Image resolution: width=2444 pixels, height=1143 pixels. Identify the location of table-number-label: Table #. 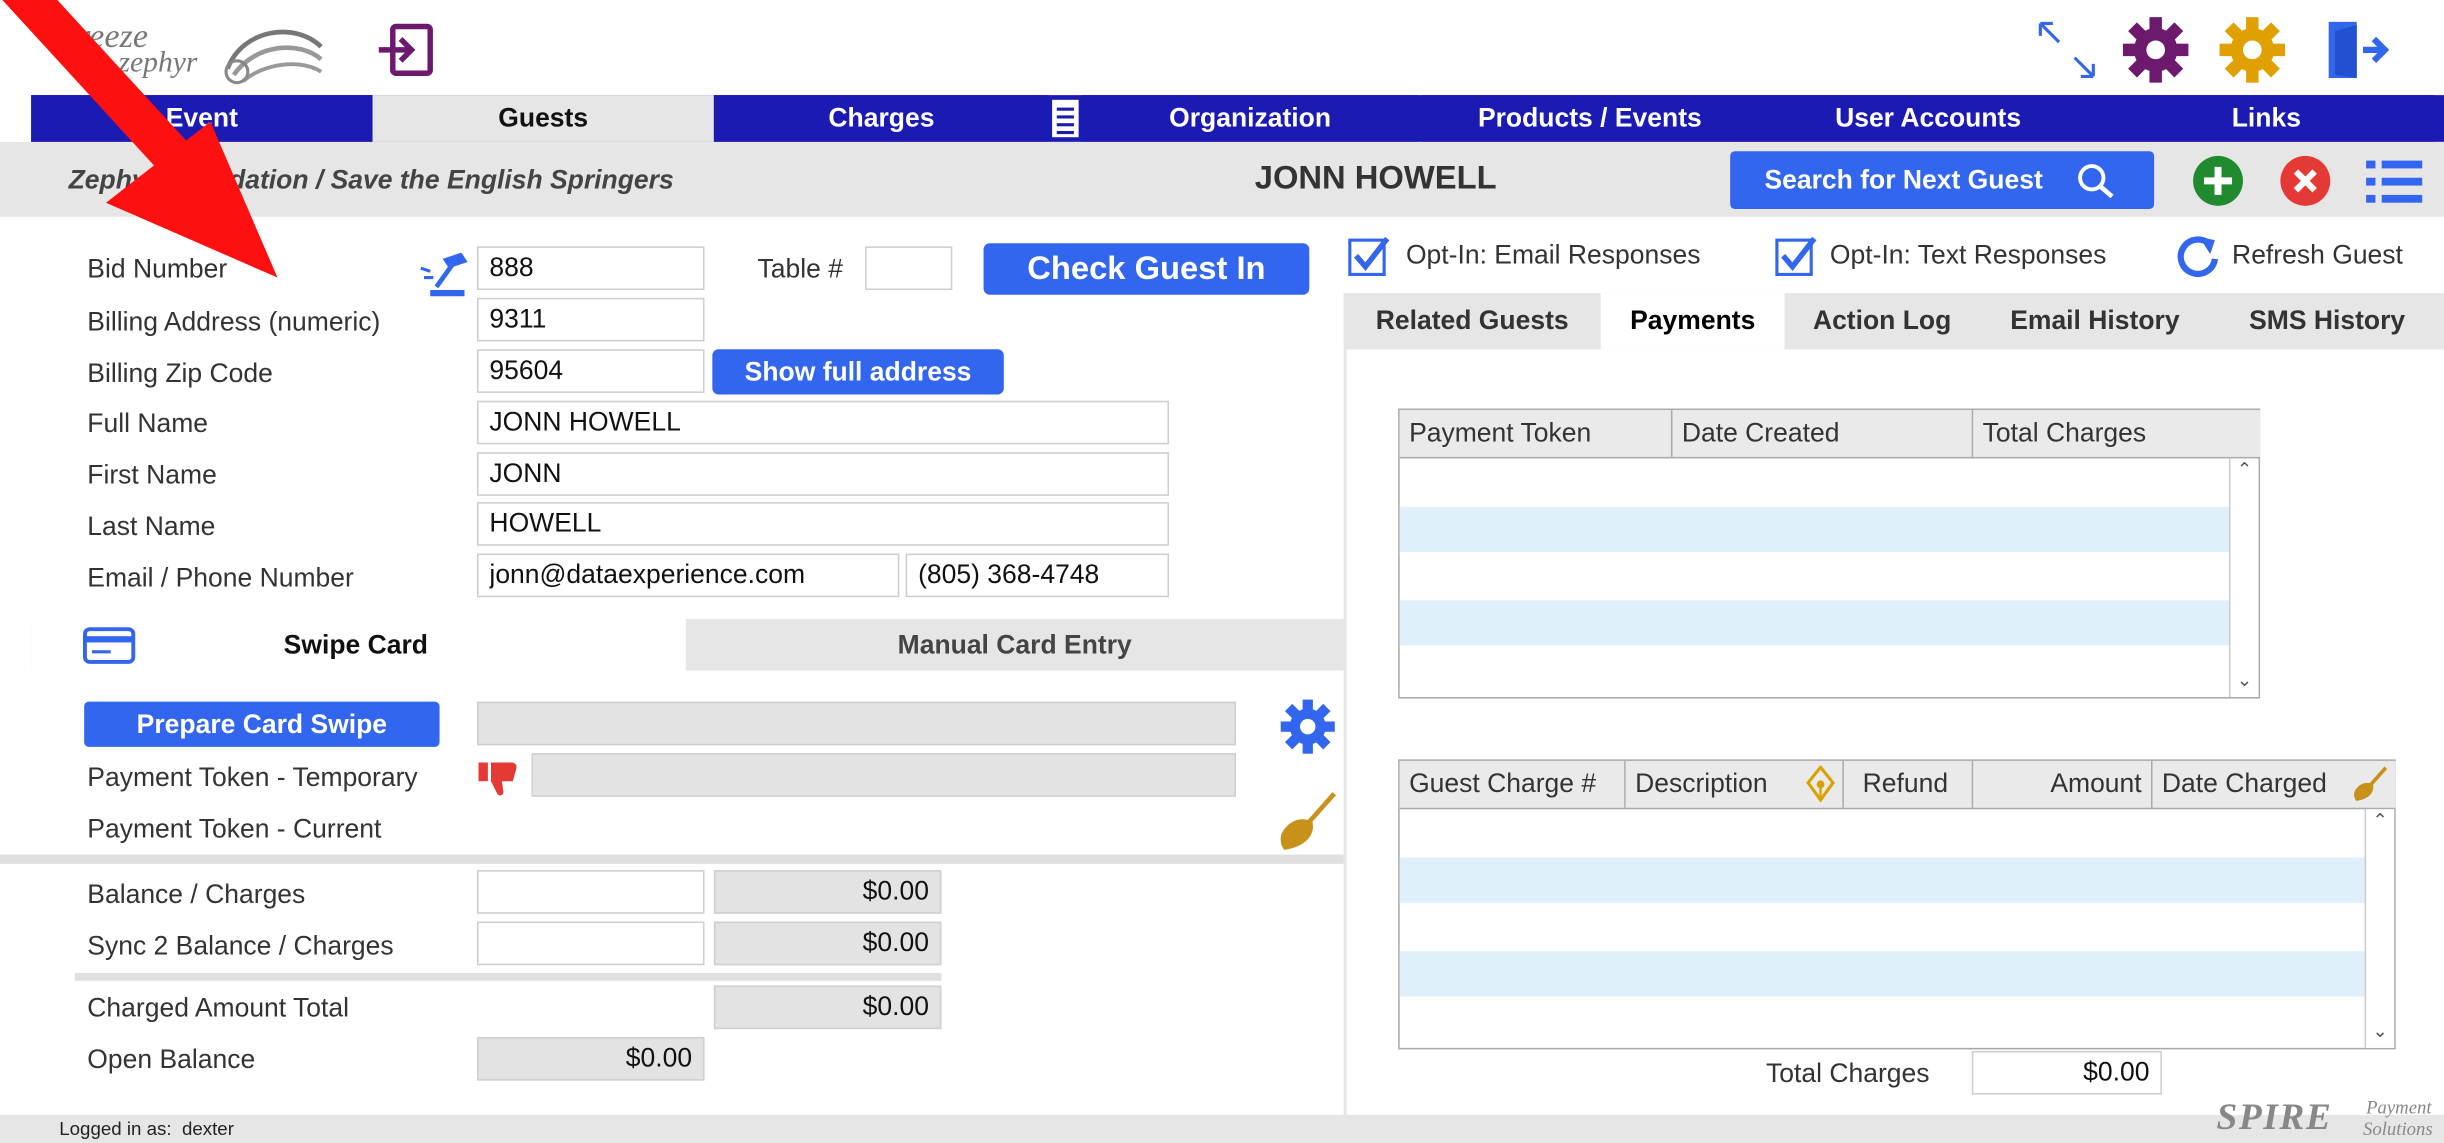
(800, 269).